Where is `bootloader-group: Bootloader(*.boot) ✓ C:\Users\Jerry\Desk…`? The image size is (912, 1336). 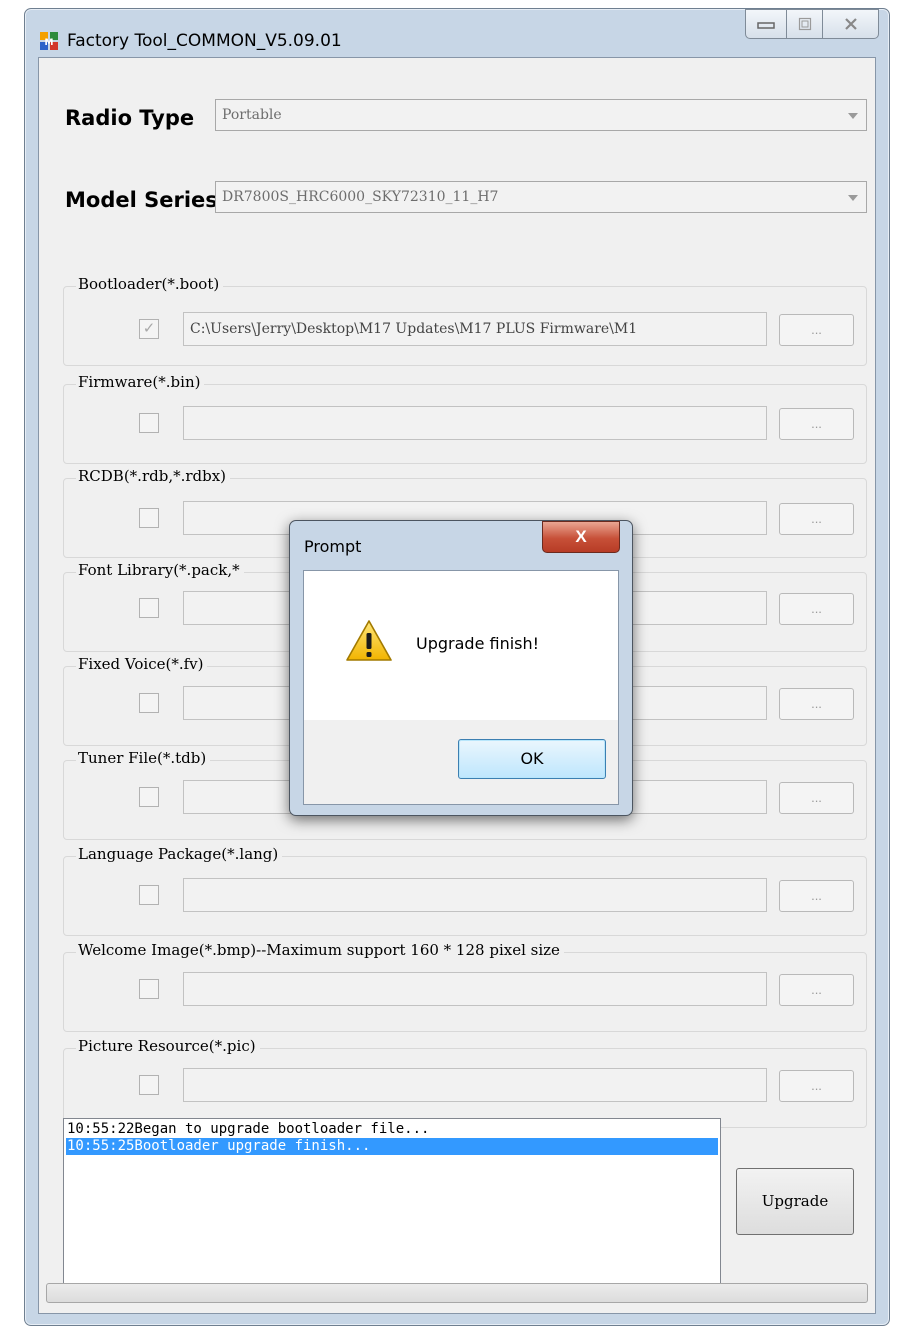 bootloader-group: Bootloader(*.boot) ✓ C:\Users\Jerry\Desk… is located at coordinates (465, 320).